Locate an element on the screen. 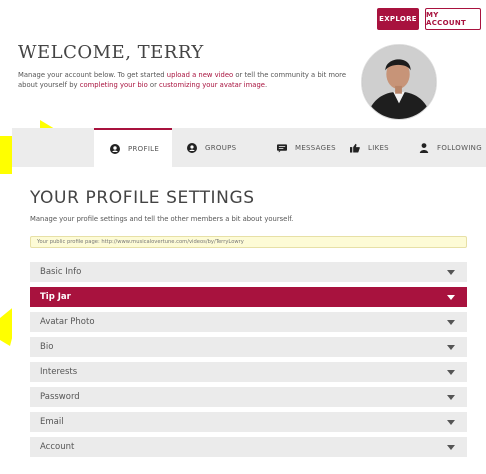 This screenshot has height=474, width=486. tab-groups: GROUPS is located at coordinates (211, 147).